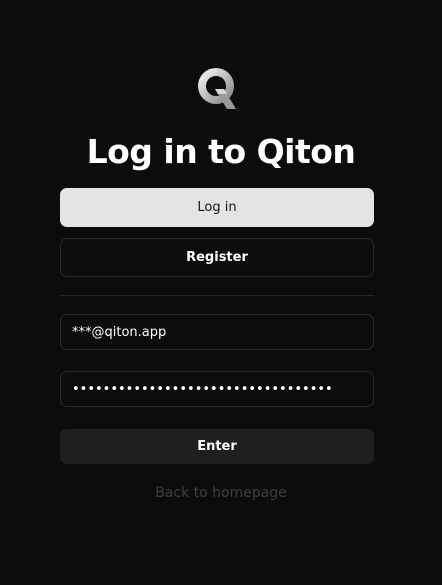  I want to click on login-tab-button: Log in, so click(217, 207).